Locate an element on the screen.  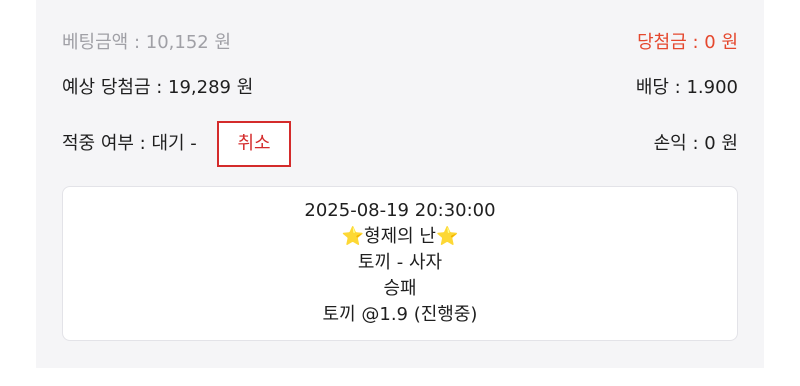
event-title: ⭐형제의 난⭐ is located at coordinates (400, 237).